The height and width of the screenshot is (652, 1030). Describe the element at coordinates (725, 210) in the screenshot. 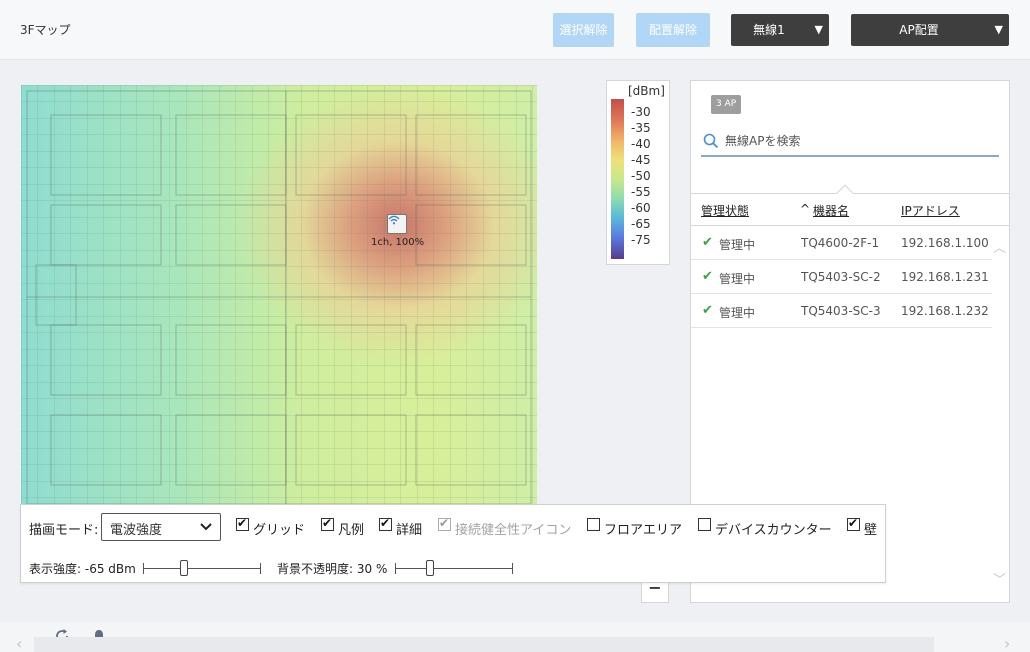

I see `column-status: 管理状態` at that location.